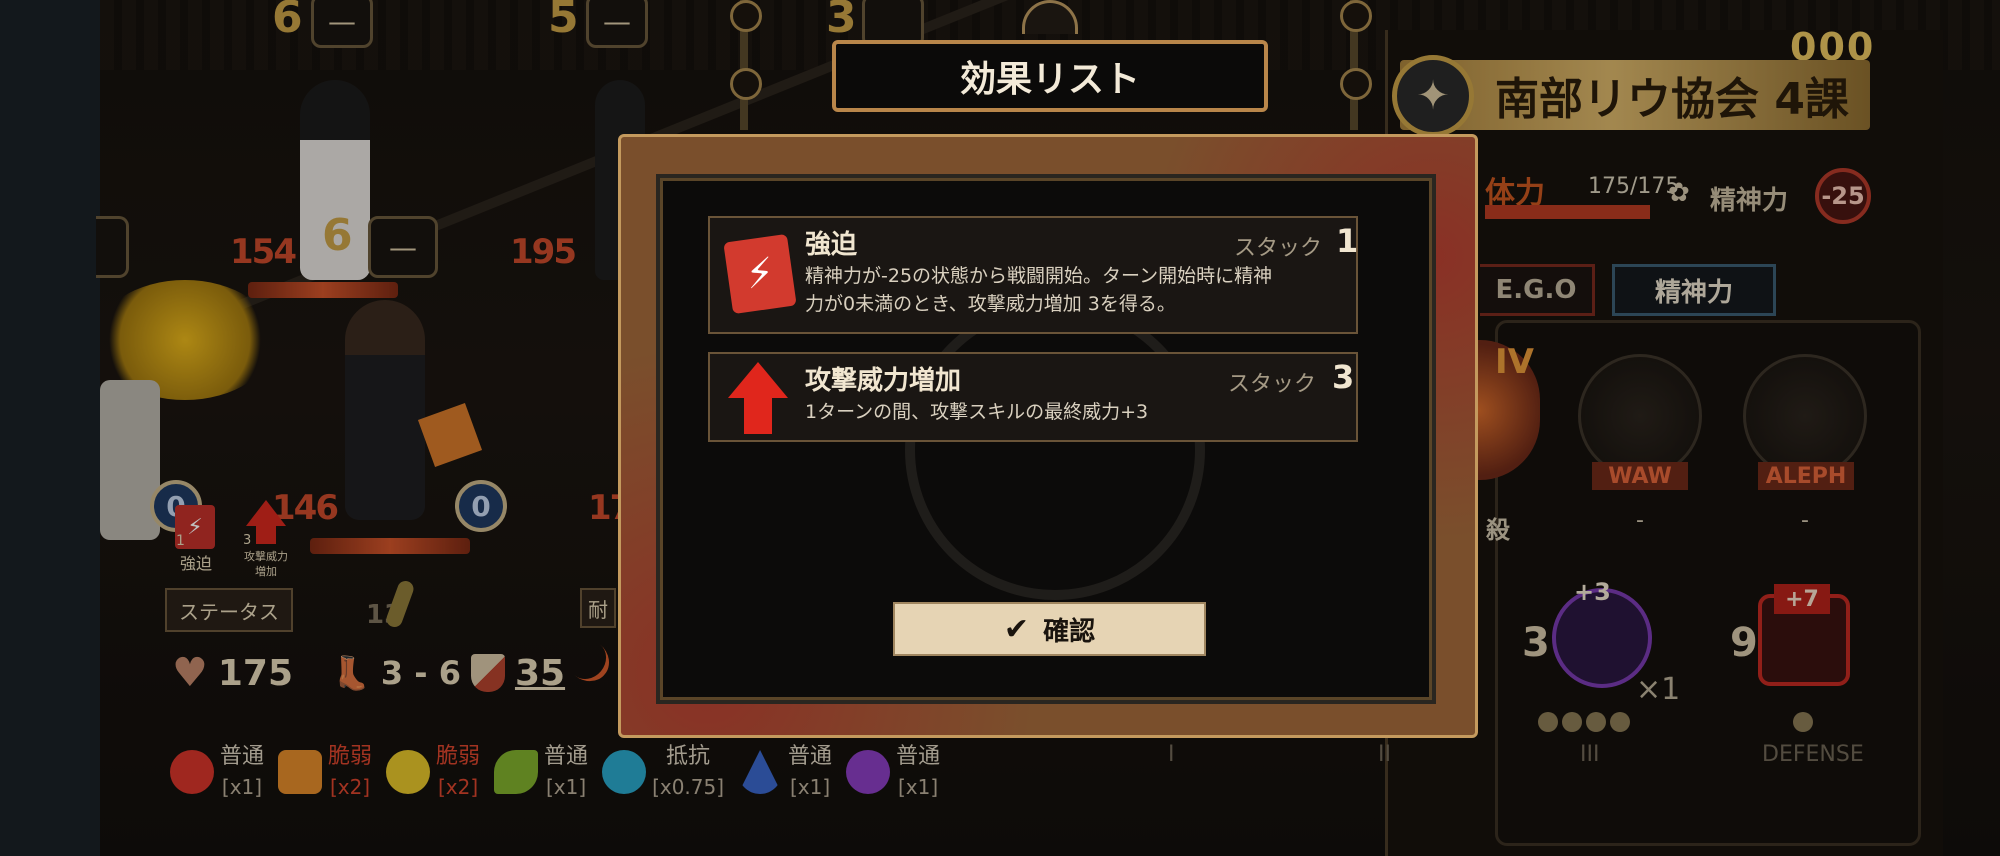  I want to click on compulsion-icon: ⚡, so click(760, 274).